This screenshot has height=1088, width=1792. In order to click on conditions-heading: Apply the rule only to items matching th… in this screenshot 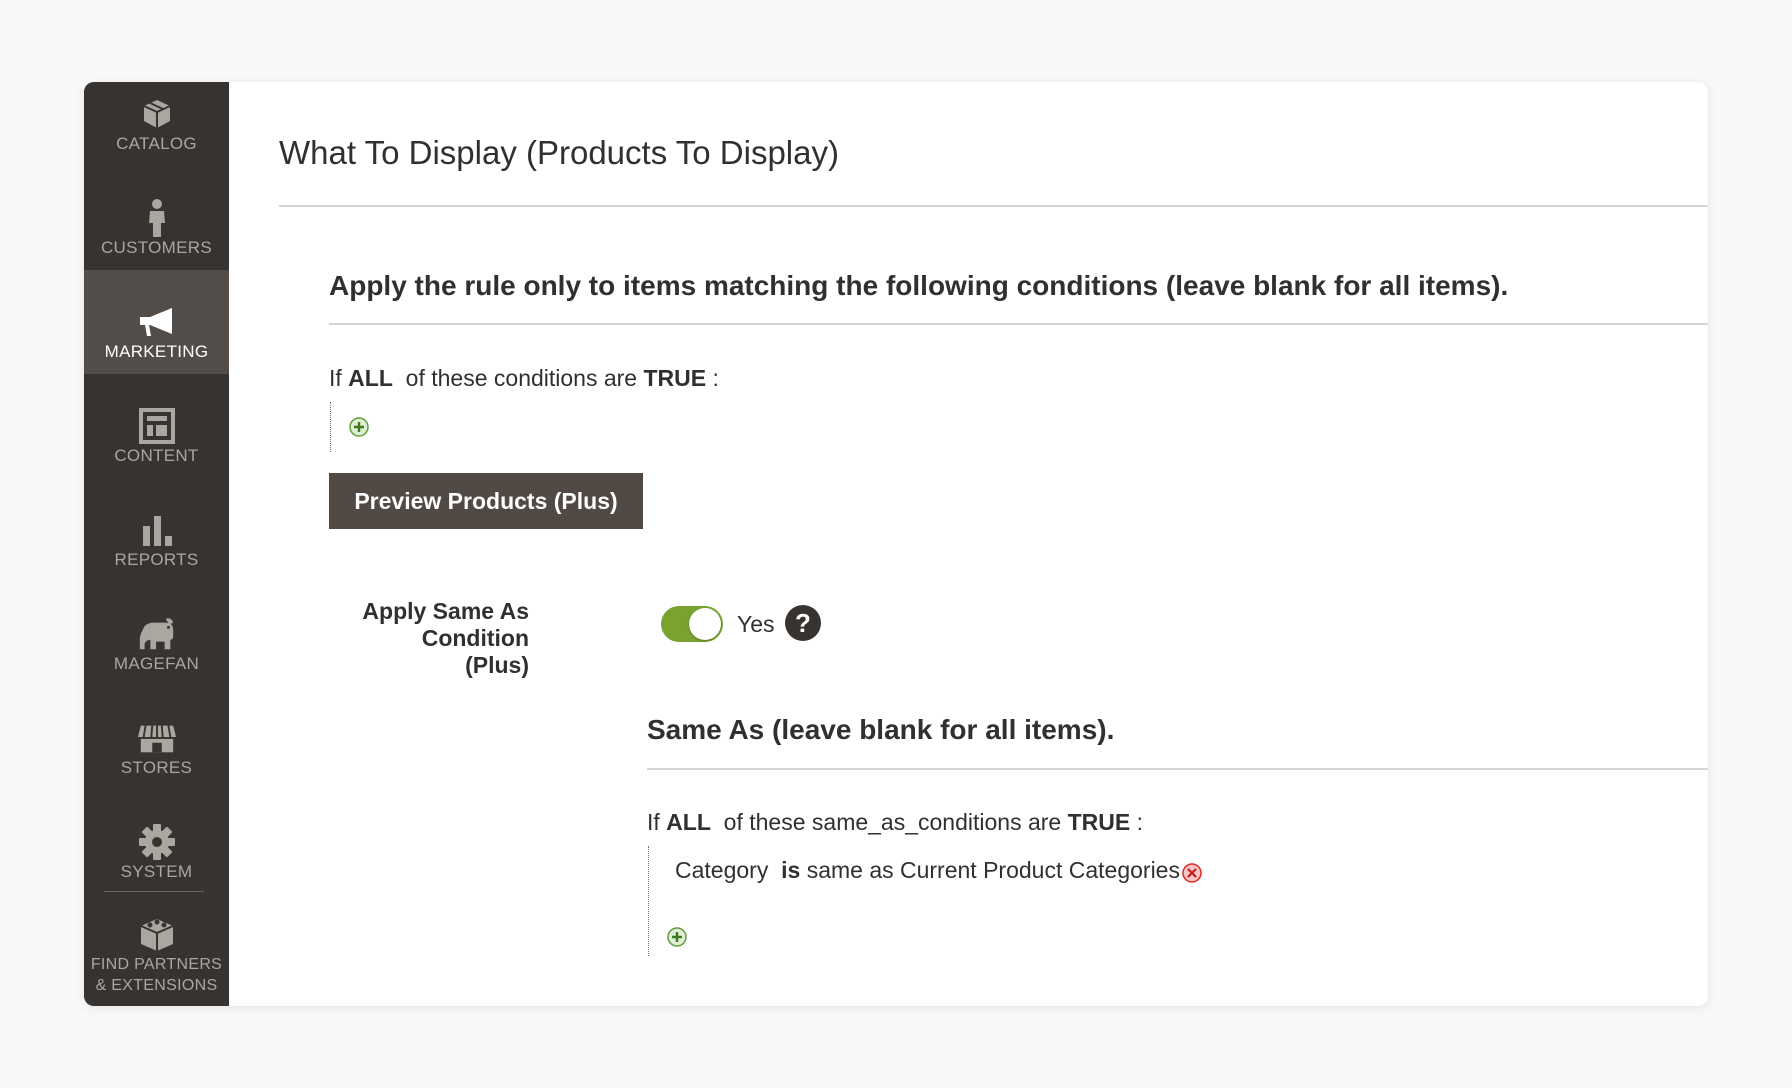, I will do `click(919, 285)`.